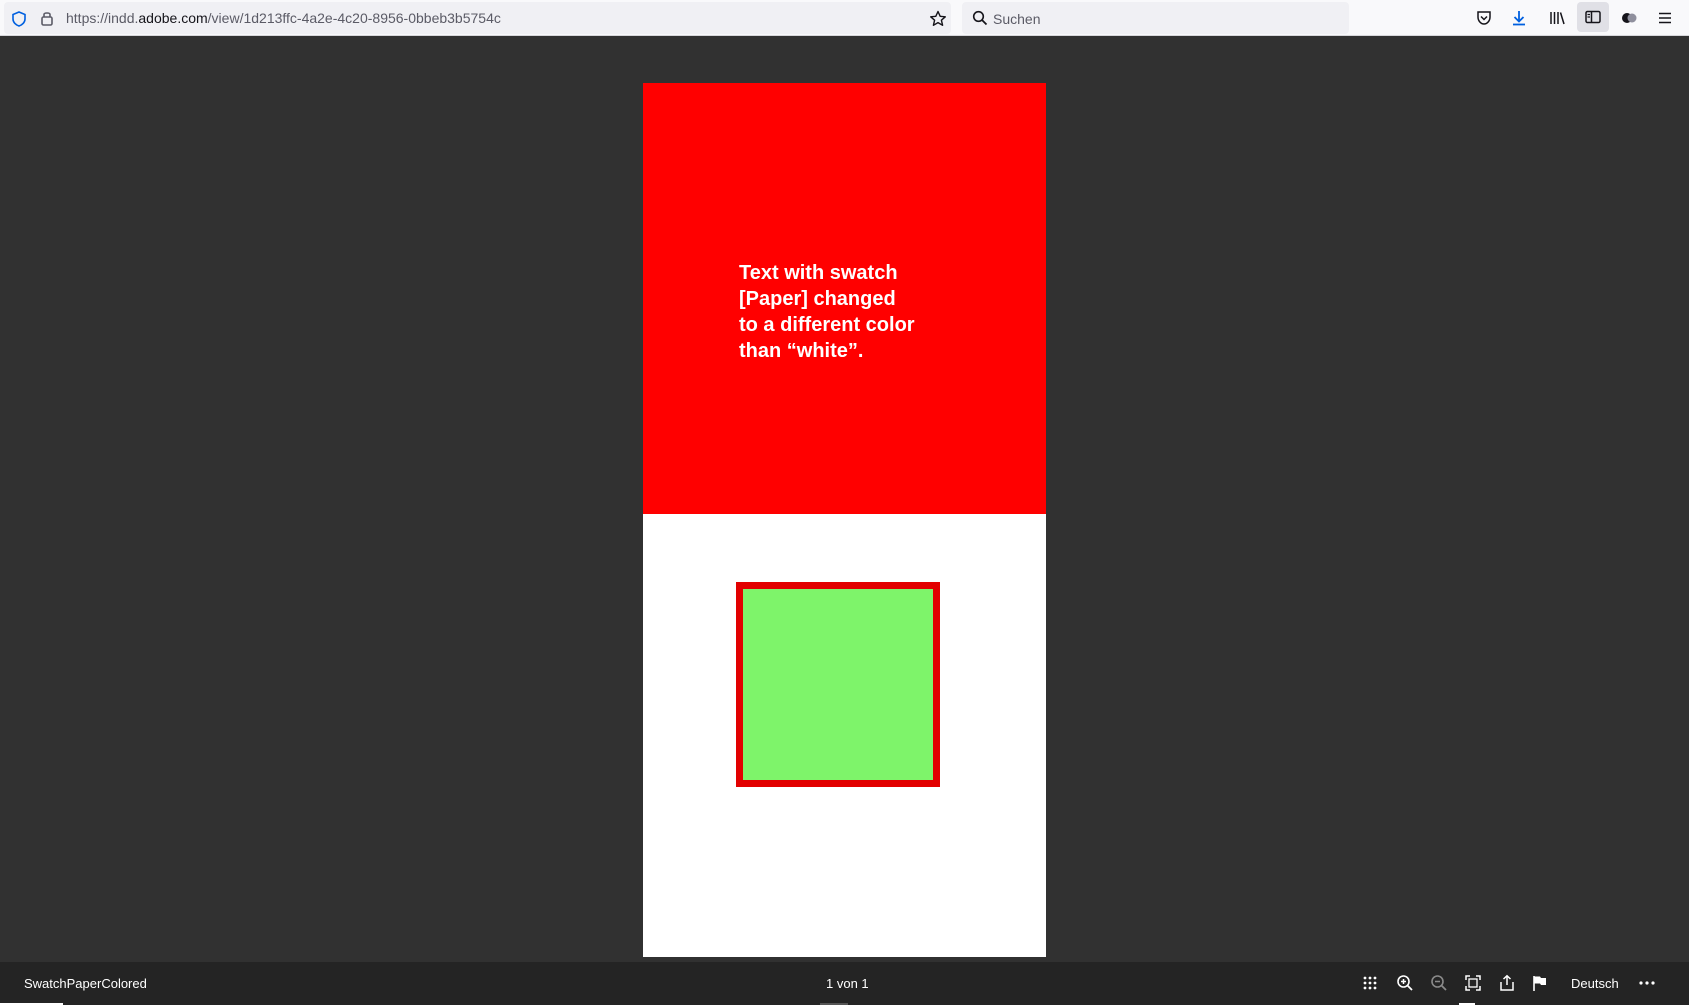 Image resolution: width=1689 pixels, height=1005 pixels. Describe the element at coordinates (1484, 18) in the screenshot. I see `pocket-icon` at that location.